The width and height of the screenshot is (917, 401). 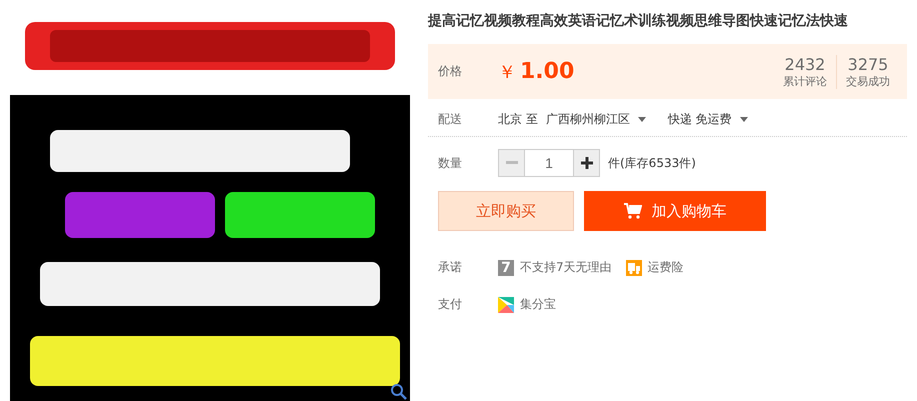 What do you see at coordinates (506, 304) in the screenshot?
I see `jifenbao-icon` at bounding box center [506, 304].